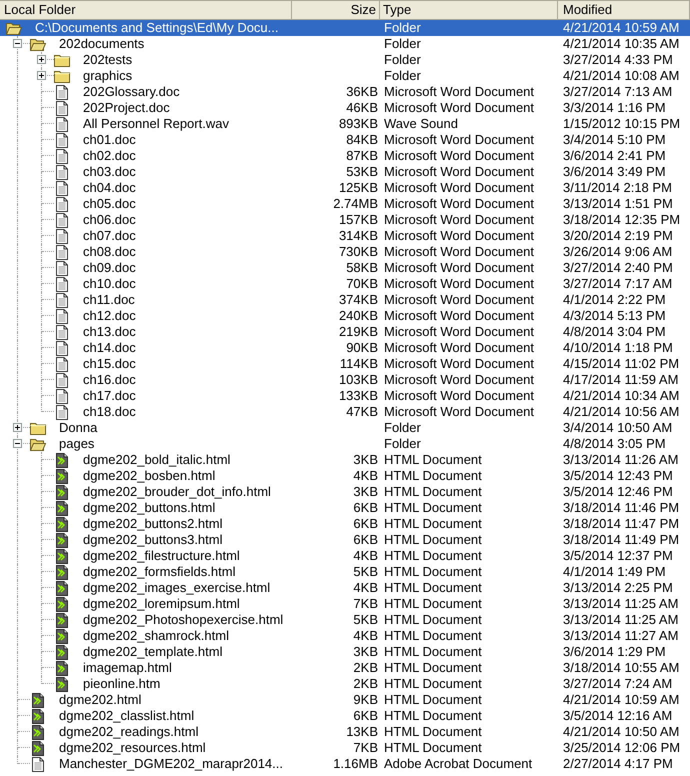 Image resolution: width=690 pixels, height=776 pixels. Describe the element at coordinates (618, 556) in the screenshot. I see `modified-date: 3/5/2014 12:37 PM` at that location.